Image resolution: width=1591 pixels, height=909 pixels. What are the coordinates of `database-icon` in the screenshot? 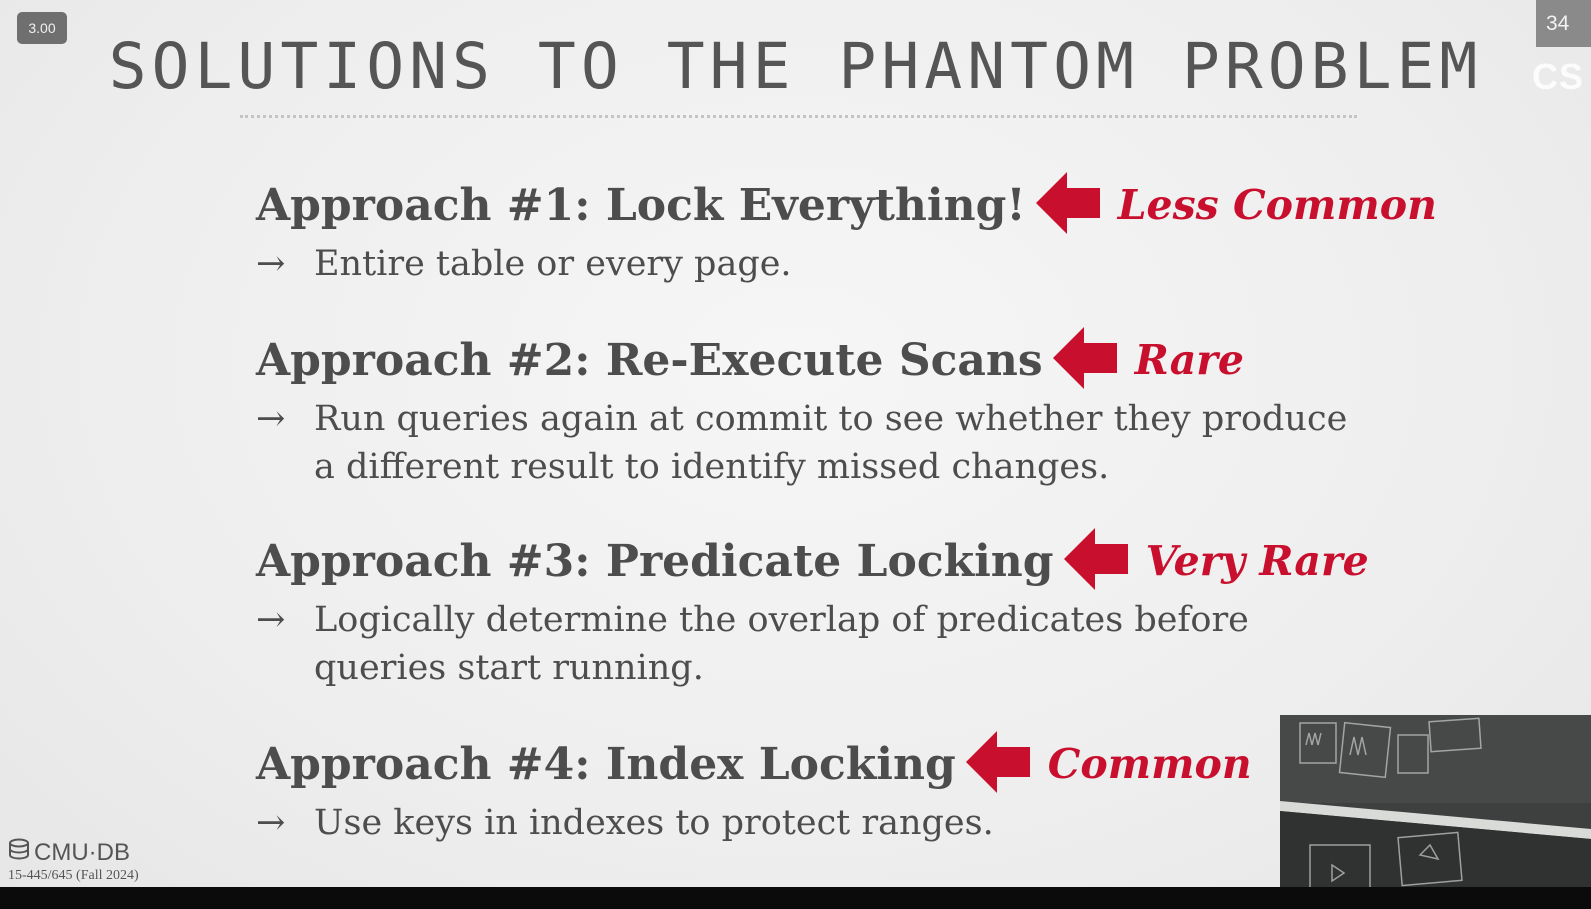 It's located at (19, 852).